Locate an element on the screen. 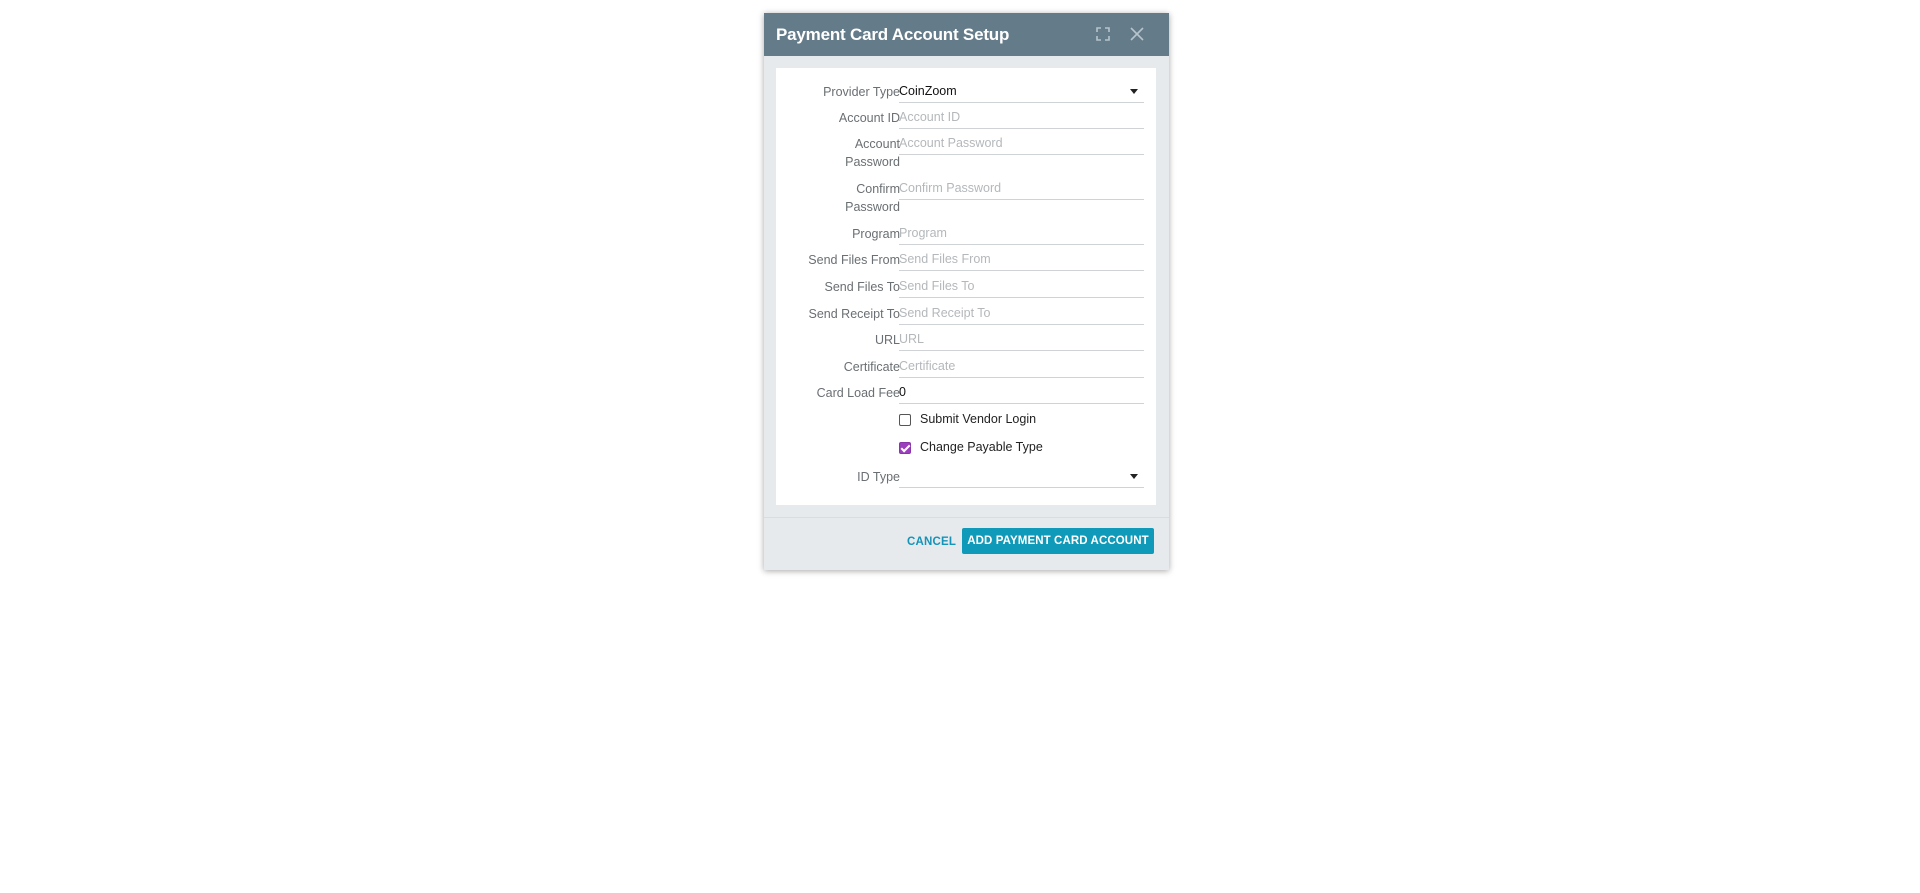 This screenshot has height=893, width=1920. send-files-from-input is located at coordinates (1021, 259).